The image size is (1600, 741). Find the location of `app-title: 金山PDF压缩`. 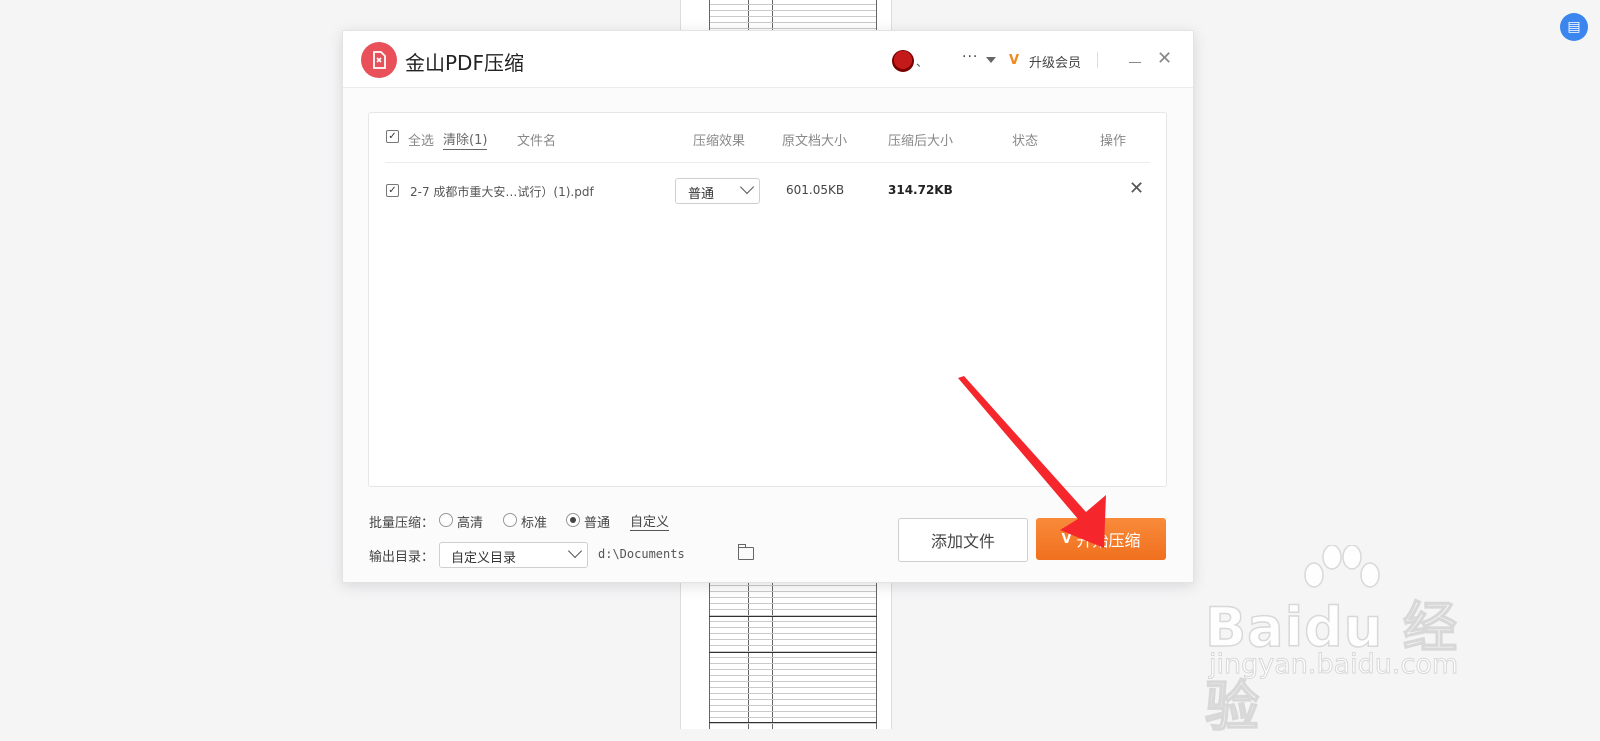

app-title: 金山PDF压缩 is located at coordinates (464, 63).